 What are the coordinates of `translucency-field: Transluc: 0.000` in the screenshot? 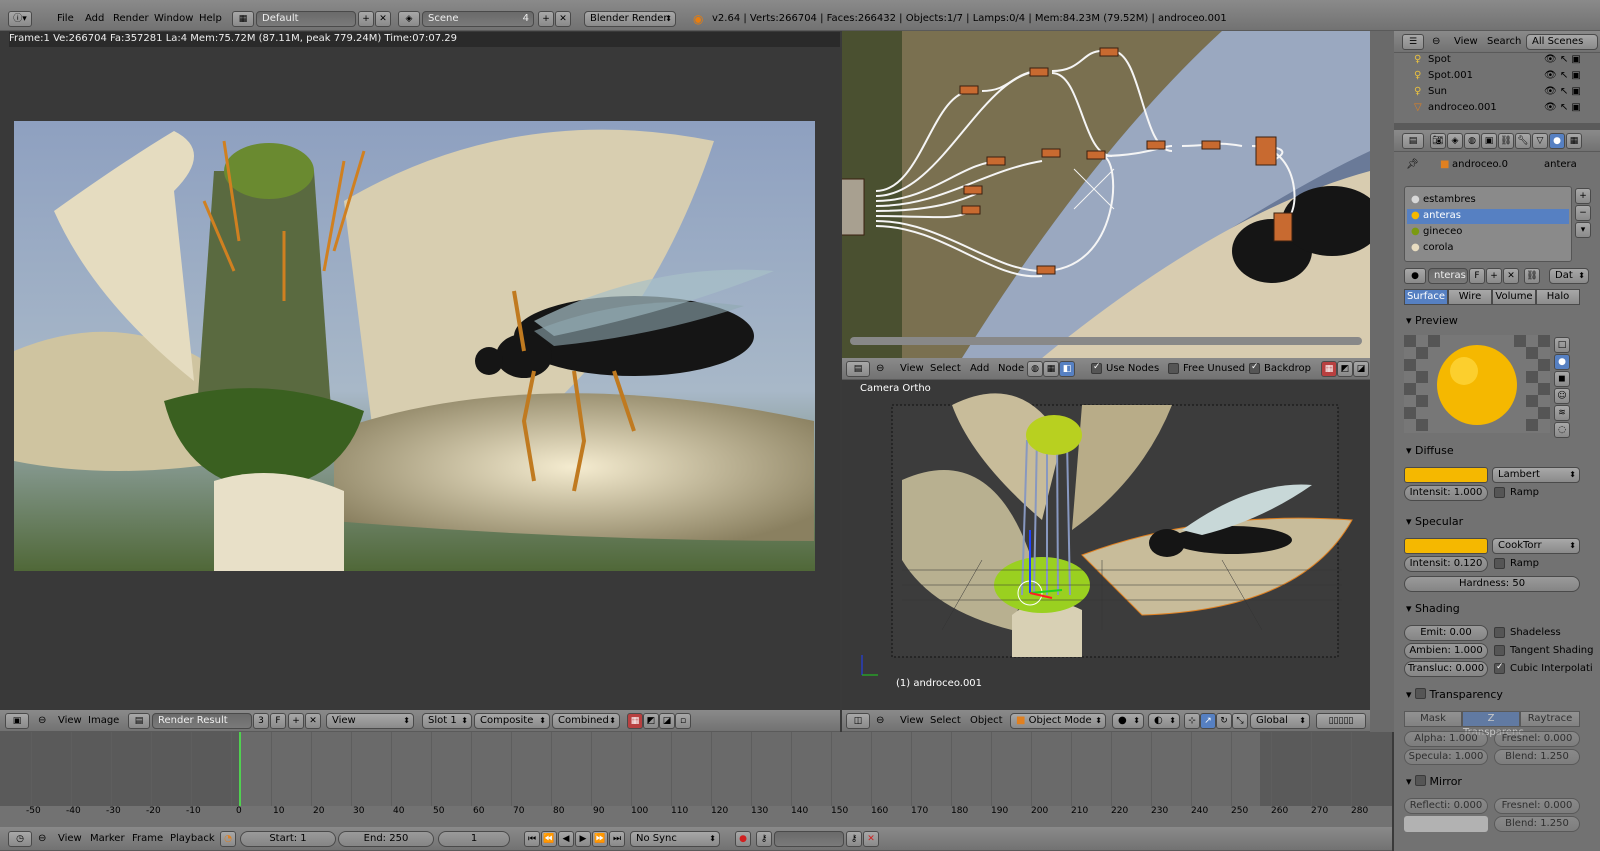 It's located at (1446, 669).